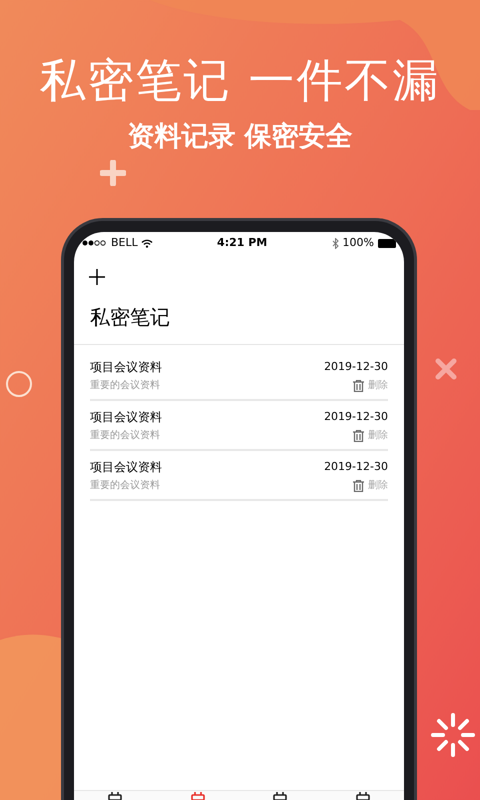  I want to click on subheadline: 资料记录 保密安全, so click(240, 137).